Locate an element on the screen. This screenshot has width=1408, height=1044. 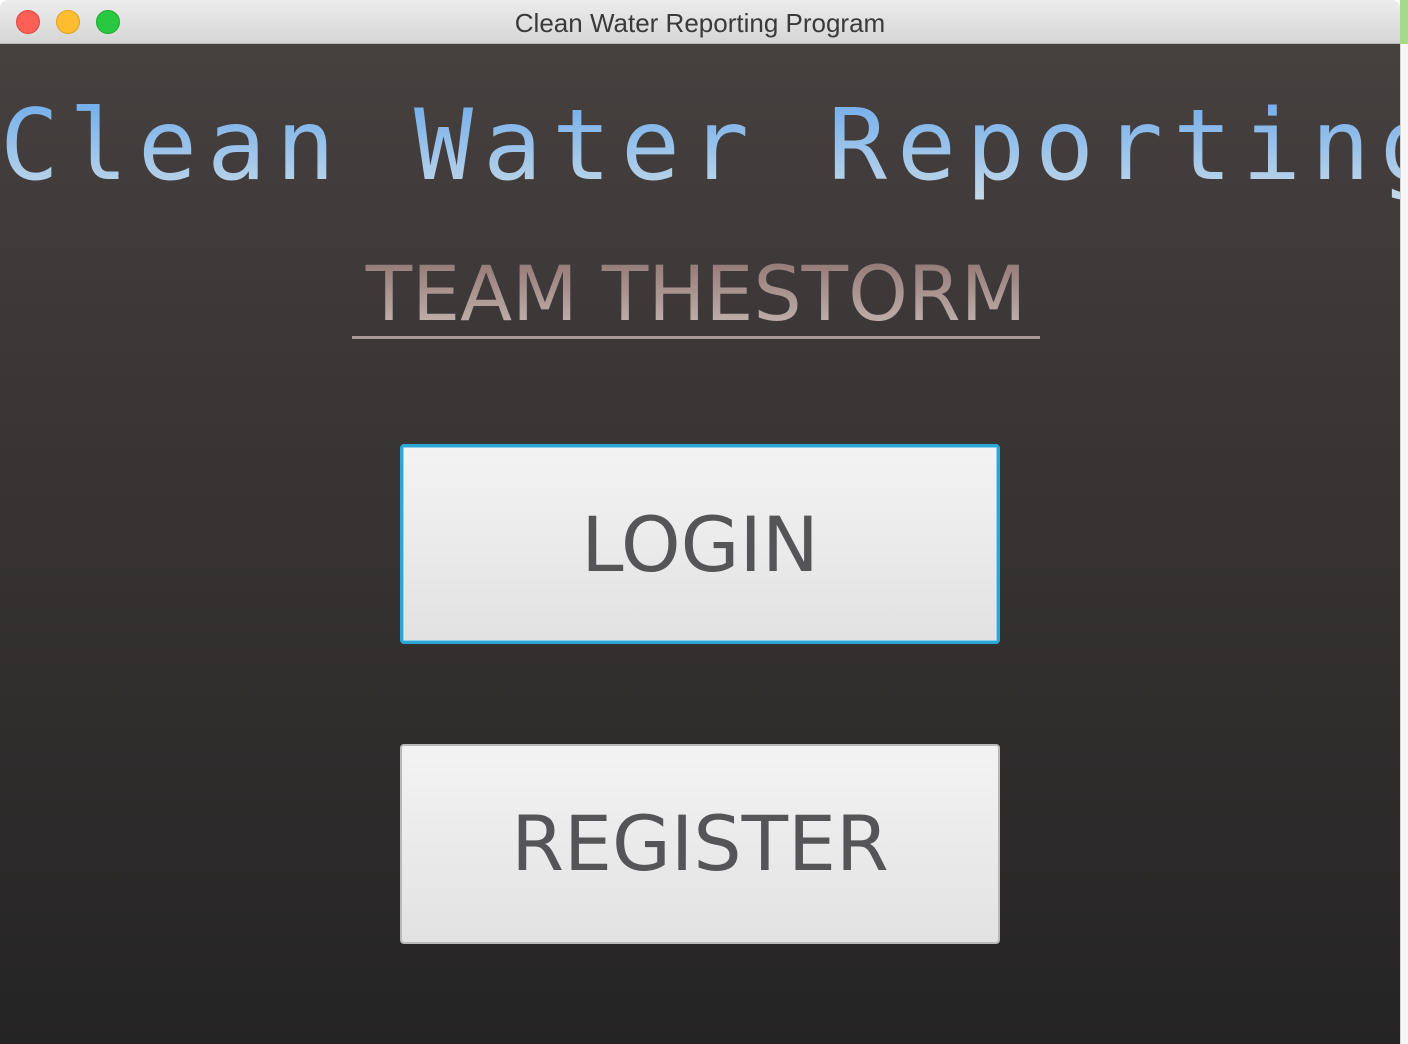
app-title: Clean Water Reporting is located at coordinates (700, 146).